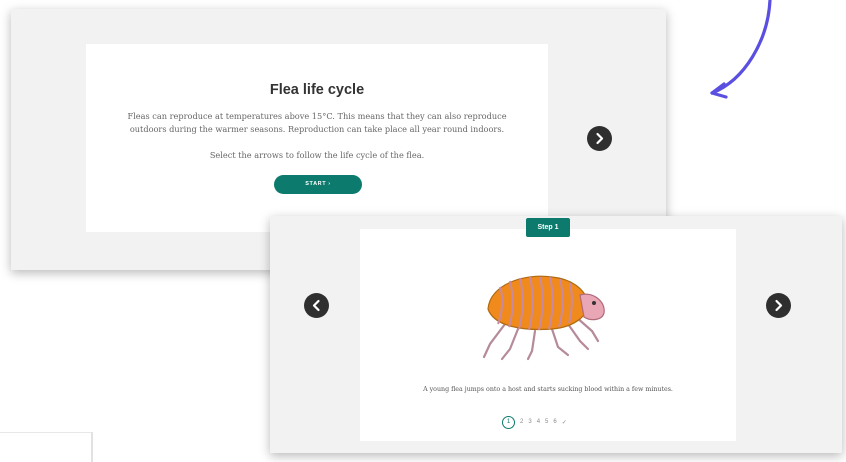 This screenshot has height=462, width=846. I want to click on next-slide-button, so click(599, 138).